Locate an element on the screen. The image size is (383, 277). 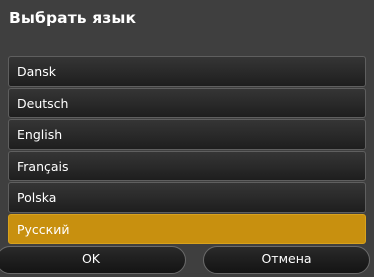
dialog-title: Выбрать язык is located at coordinates (73, 18).